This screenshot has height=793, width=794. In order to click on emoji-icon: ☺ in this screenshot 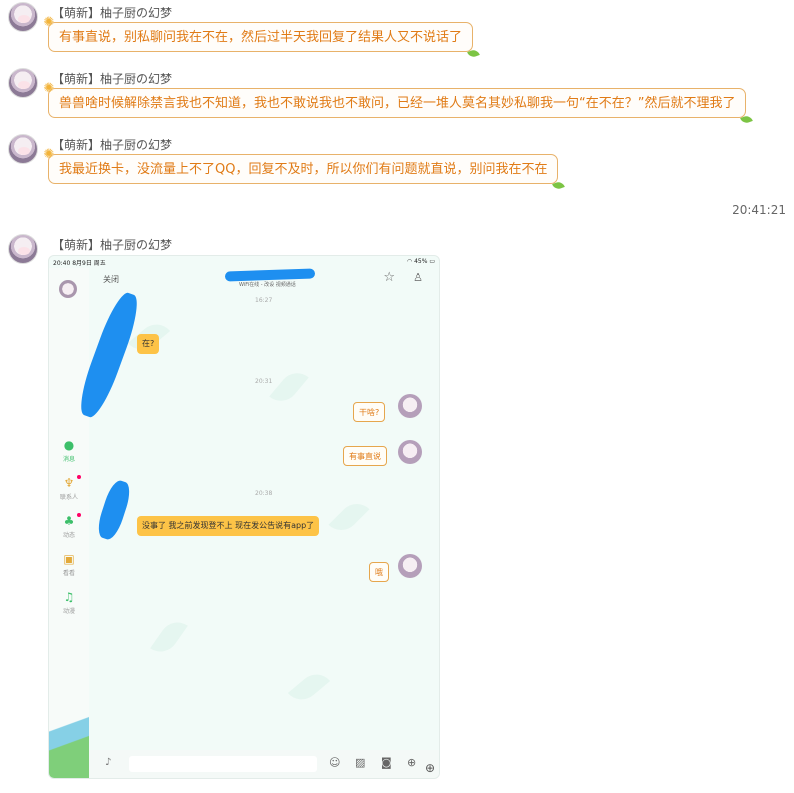, I will do `click(335, 762)`.